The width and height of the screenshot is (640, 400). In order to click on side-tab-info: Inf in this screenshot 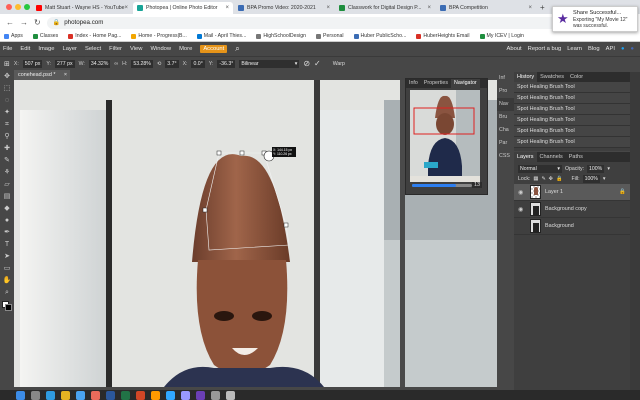, I will do `click(505, 78)`.